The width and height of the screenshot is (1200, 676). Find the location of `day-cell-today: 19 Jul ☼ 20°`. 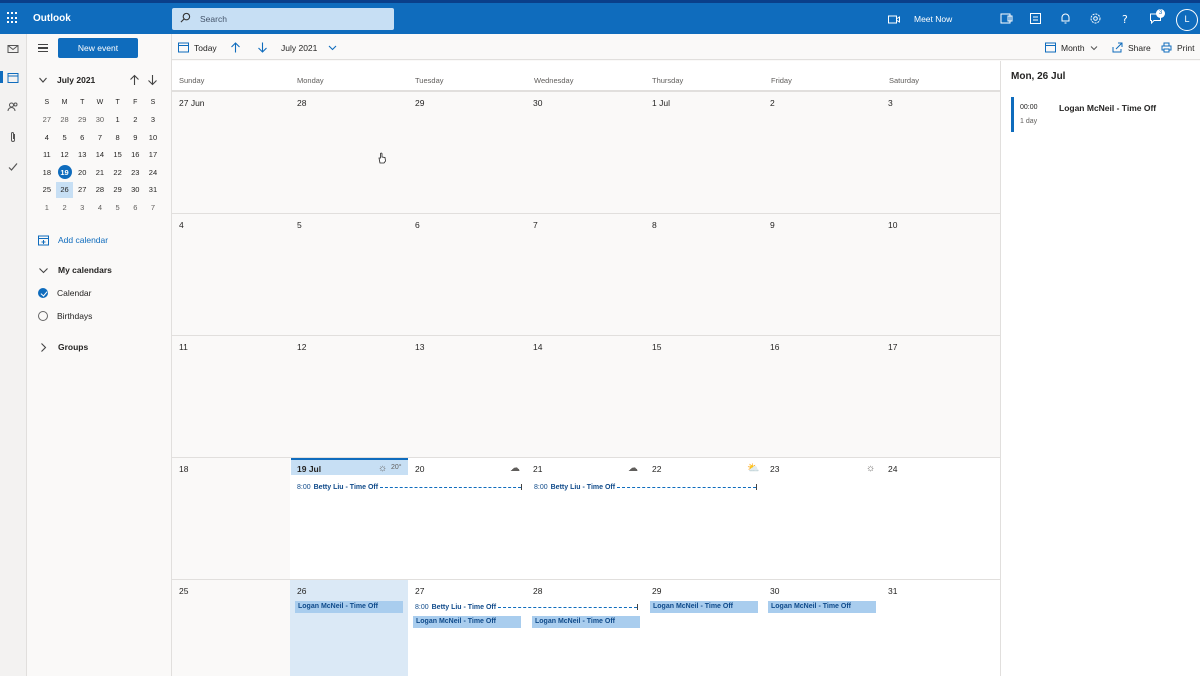

day-cell-today: 19 Jul ☼ 20° is located at coordinates (349, 518).